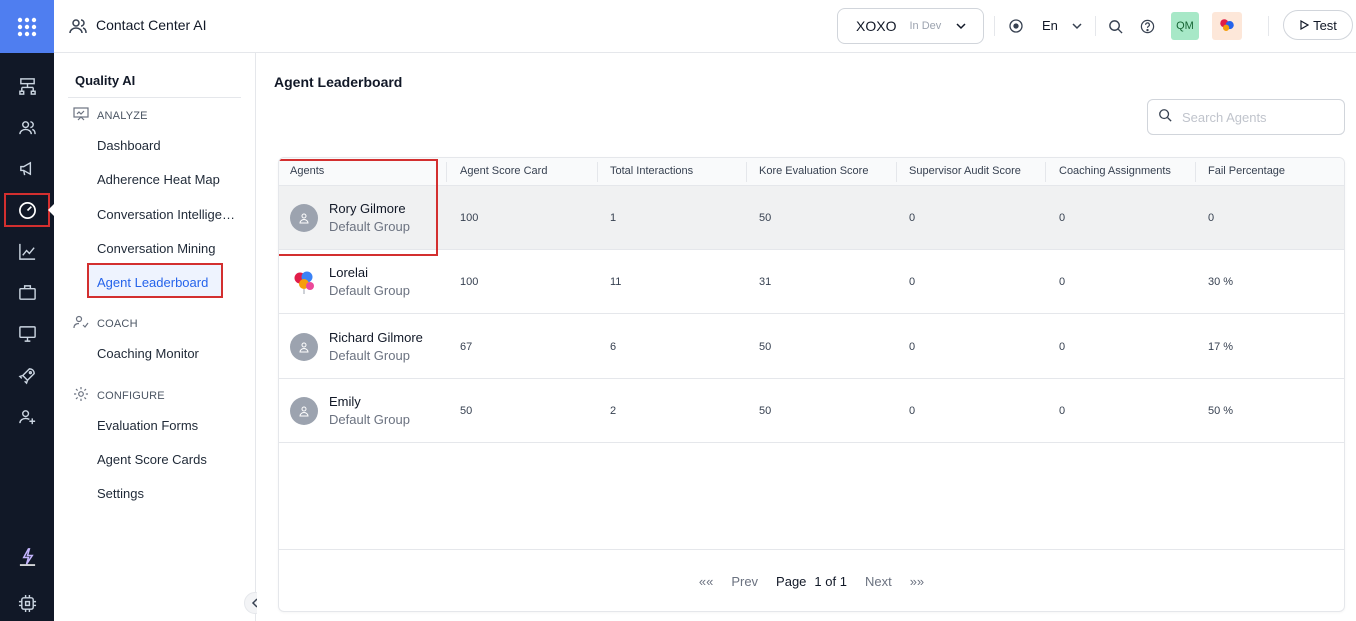 Image resolution: width=1356 pixels, height=621 pixels. Describe the element at coordinates (503, 171) in the screenshot. I see `column-header: Agent Score Card` at that location.